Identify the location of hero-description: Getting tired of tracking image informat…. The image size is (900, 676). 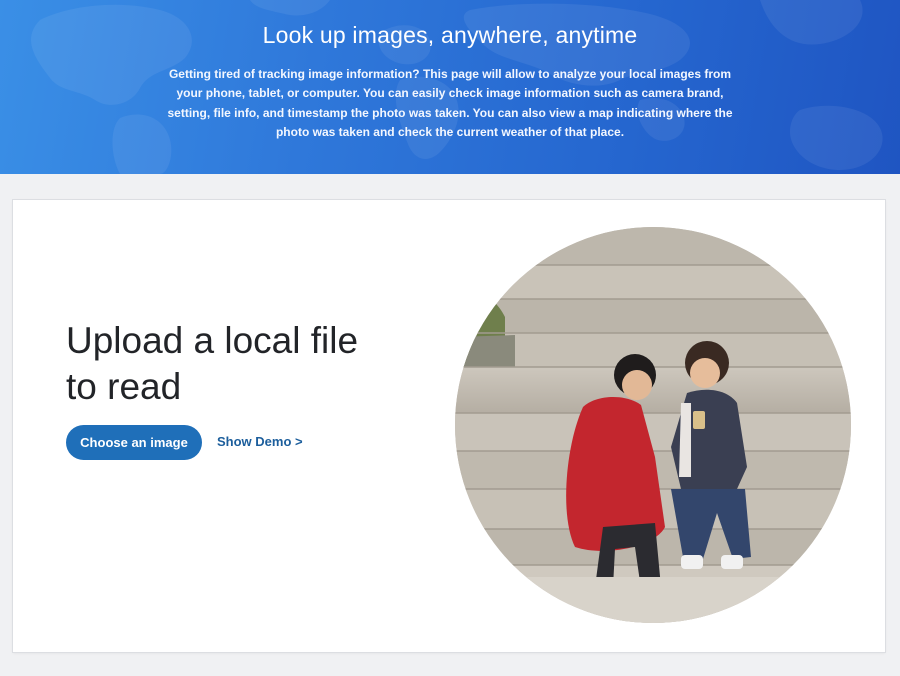
(450, 103).